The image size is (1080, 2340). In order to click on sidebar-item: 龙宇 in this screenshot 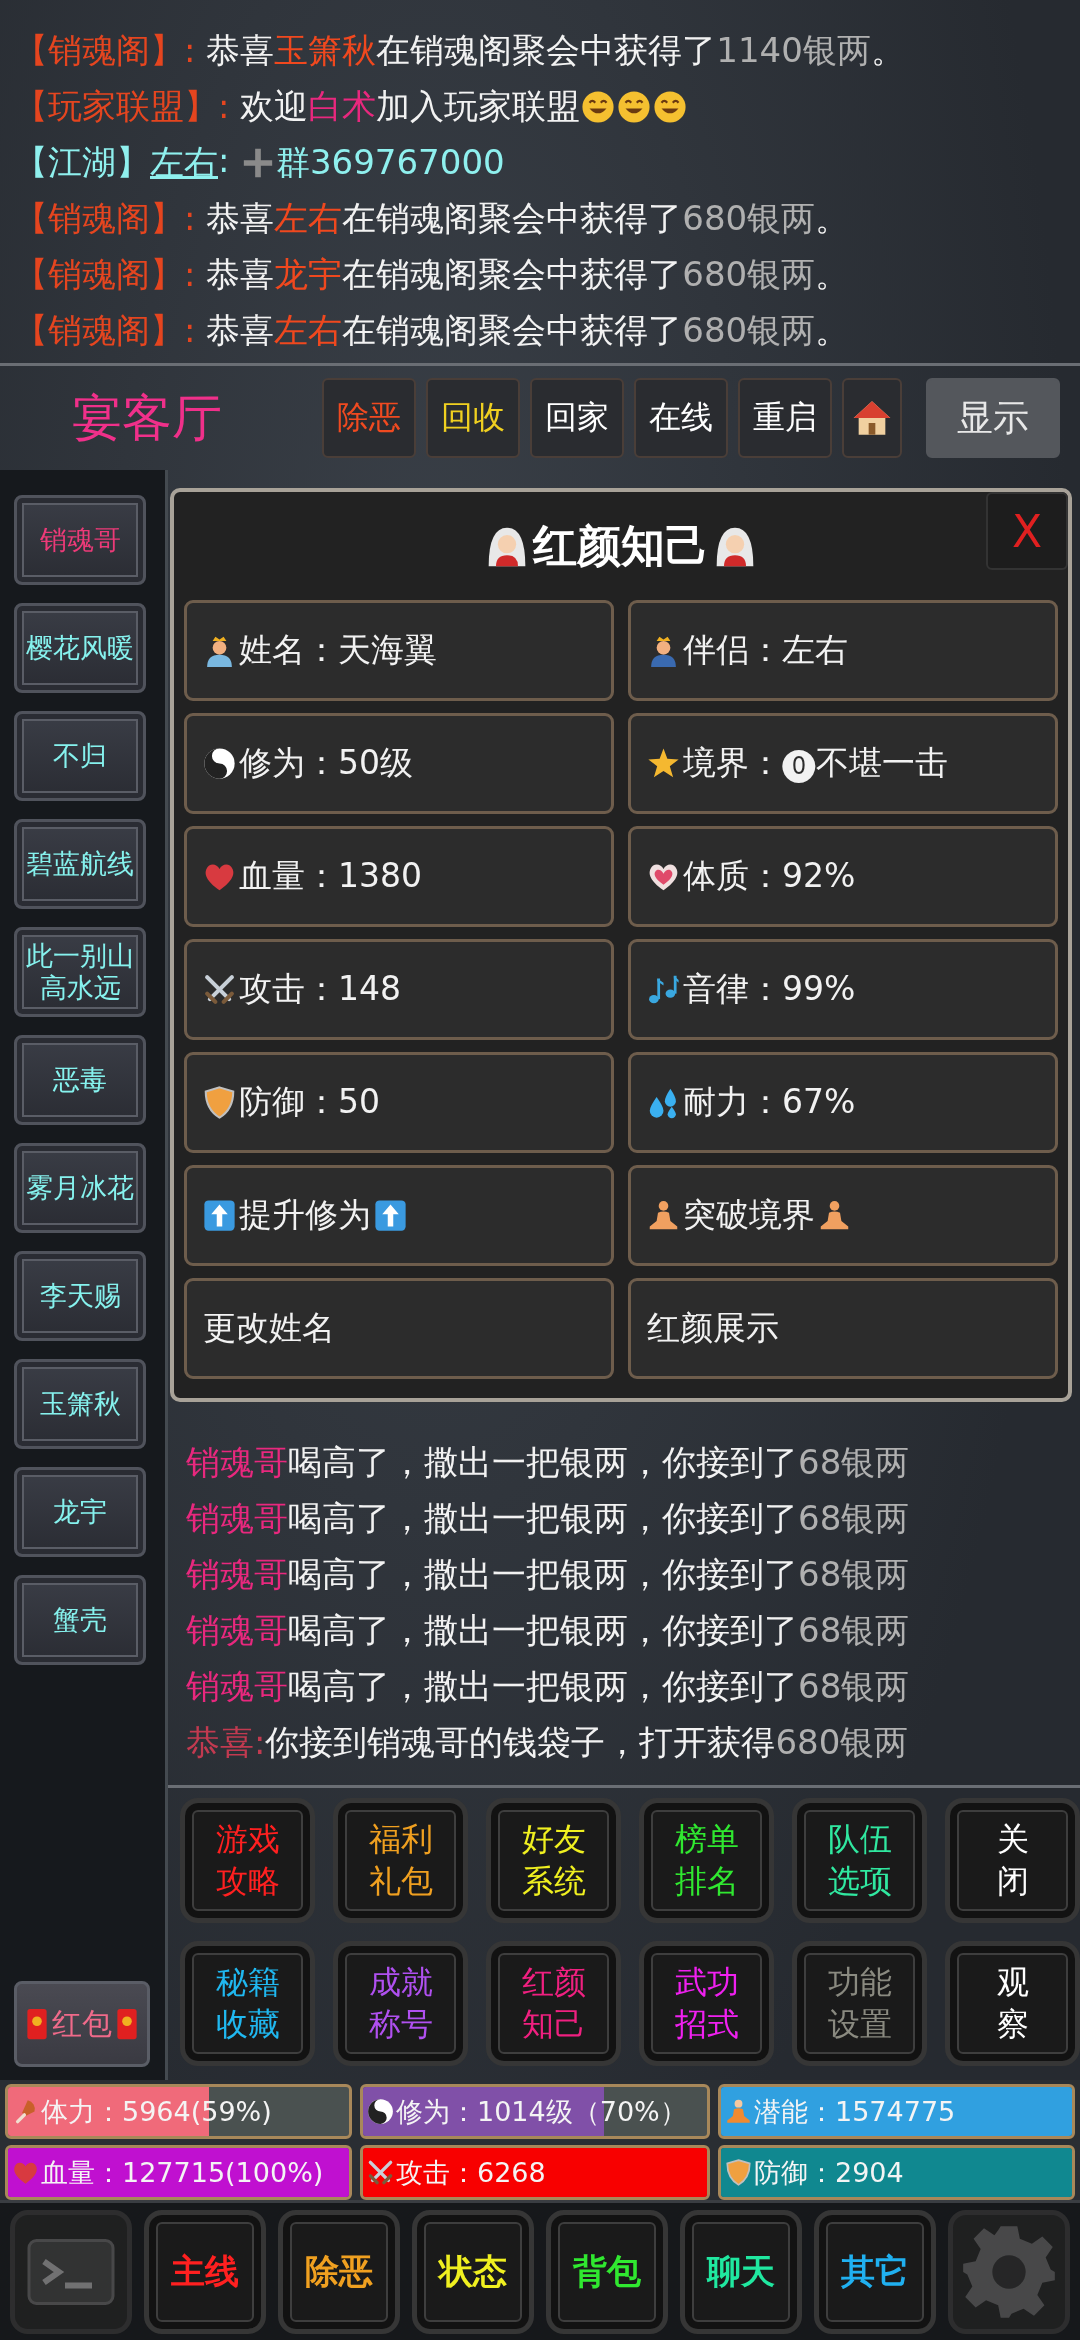, I will do `click(80, 1512)`.